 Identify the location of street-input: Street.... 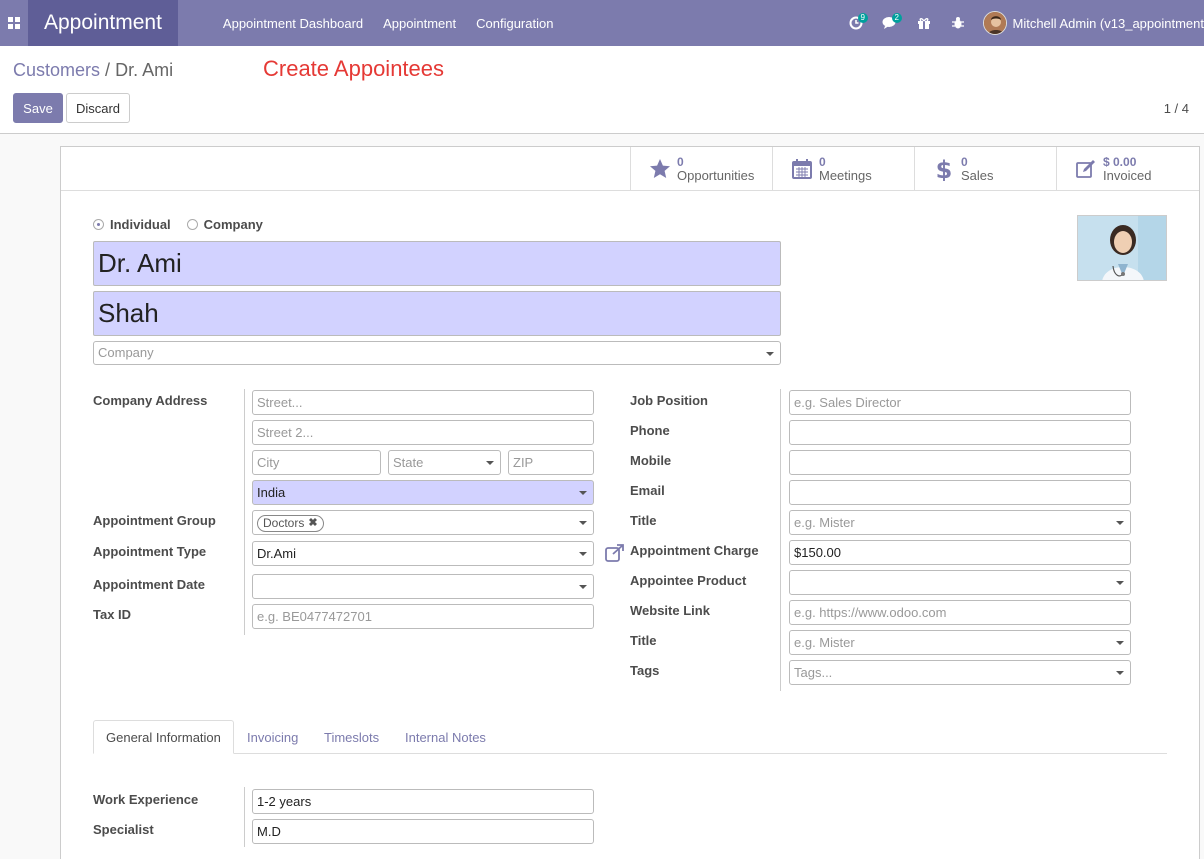
(423, 402).